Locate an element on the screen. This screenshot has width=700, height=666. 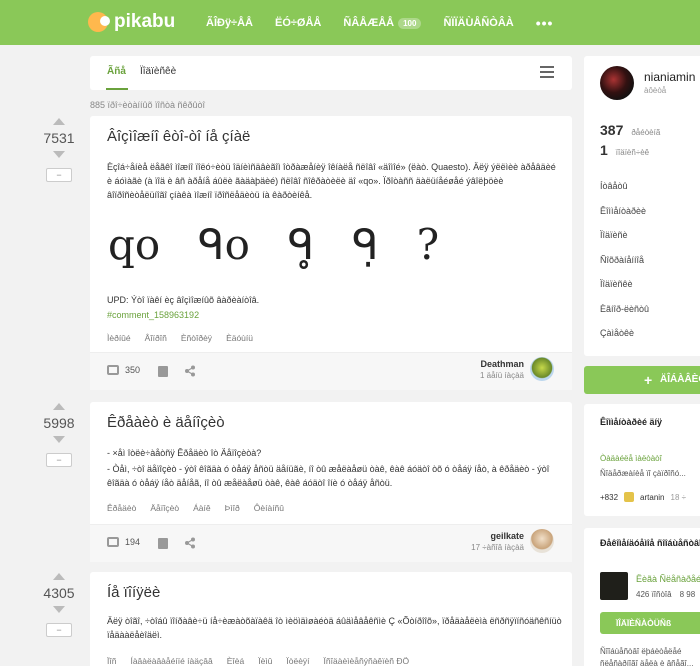
post-text-line: - ×åì îòëè÷àåòñÿ Êðåäèò îò Äåïîçèòà? is located at coordinates (184, 453).